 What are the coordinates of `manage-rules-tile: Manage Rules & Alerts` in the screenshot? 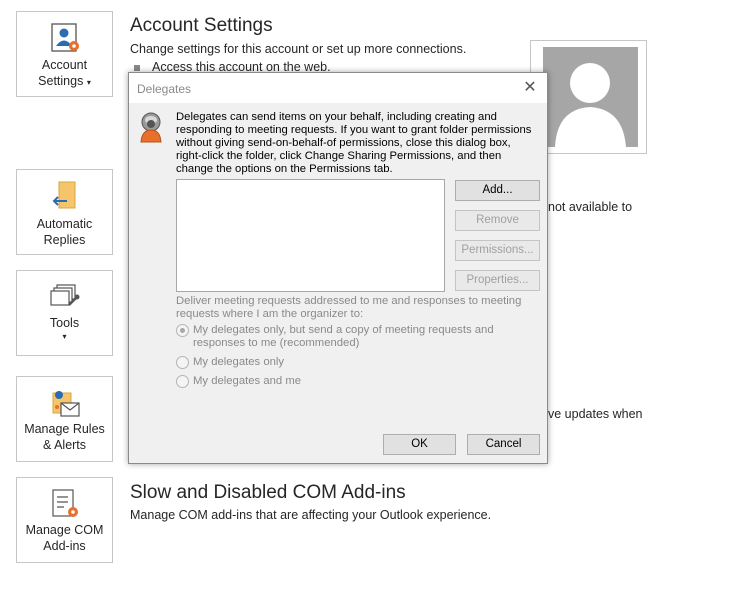 It's located at (64, 419).